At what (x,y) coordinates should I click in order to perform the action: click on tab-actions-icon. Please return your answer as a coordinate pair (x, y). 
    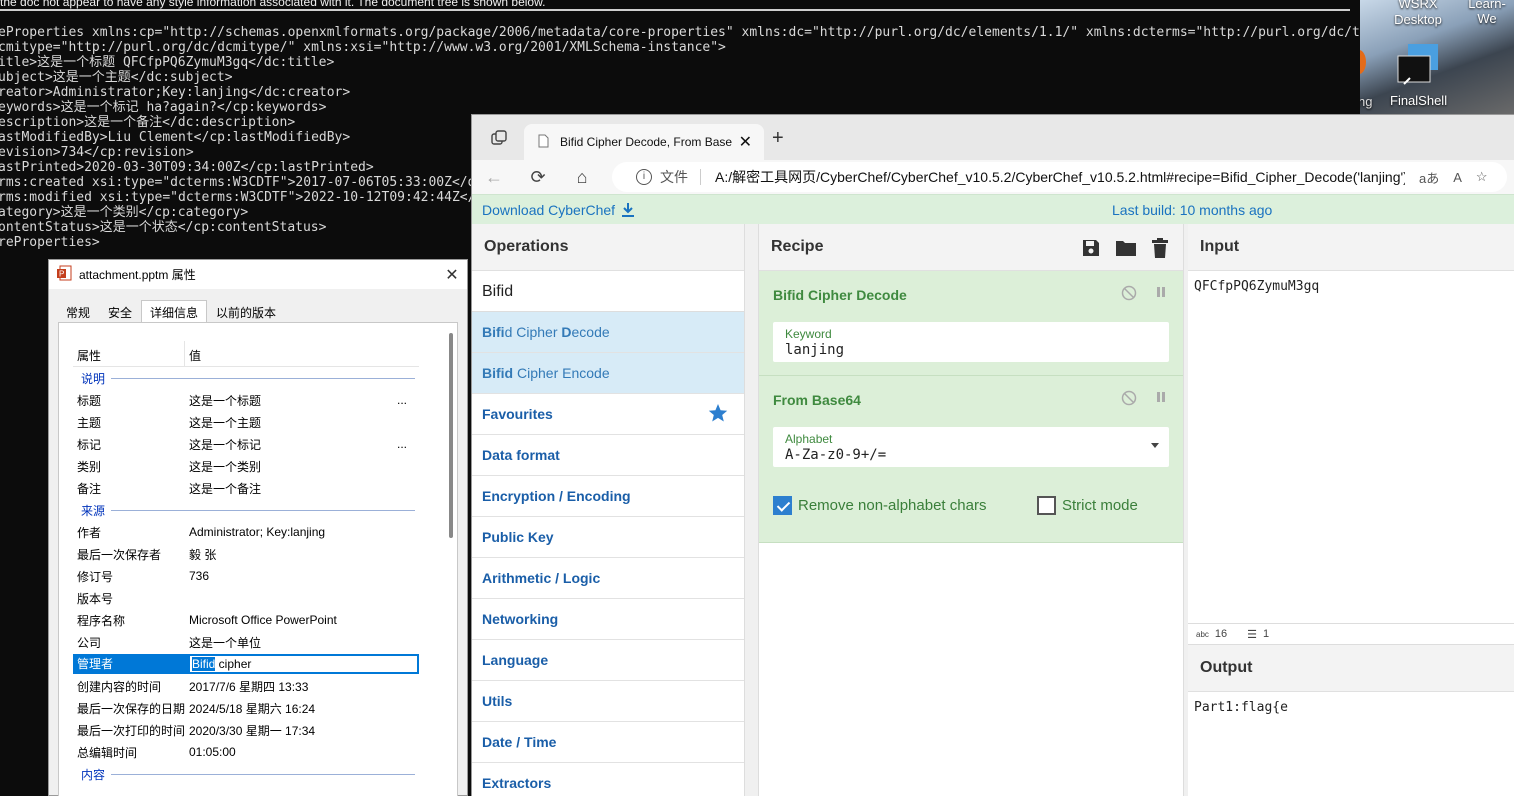
    Looking at the image, I should click on (499, 140).